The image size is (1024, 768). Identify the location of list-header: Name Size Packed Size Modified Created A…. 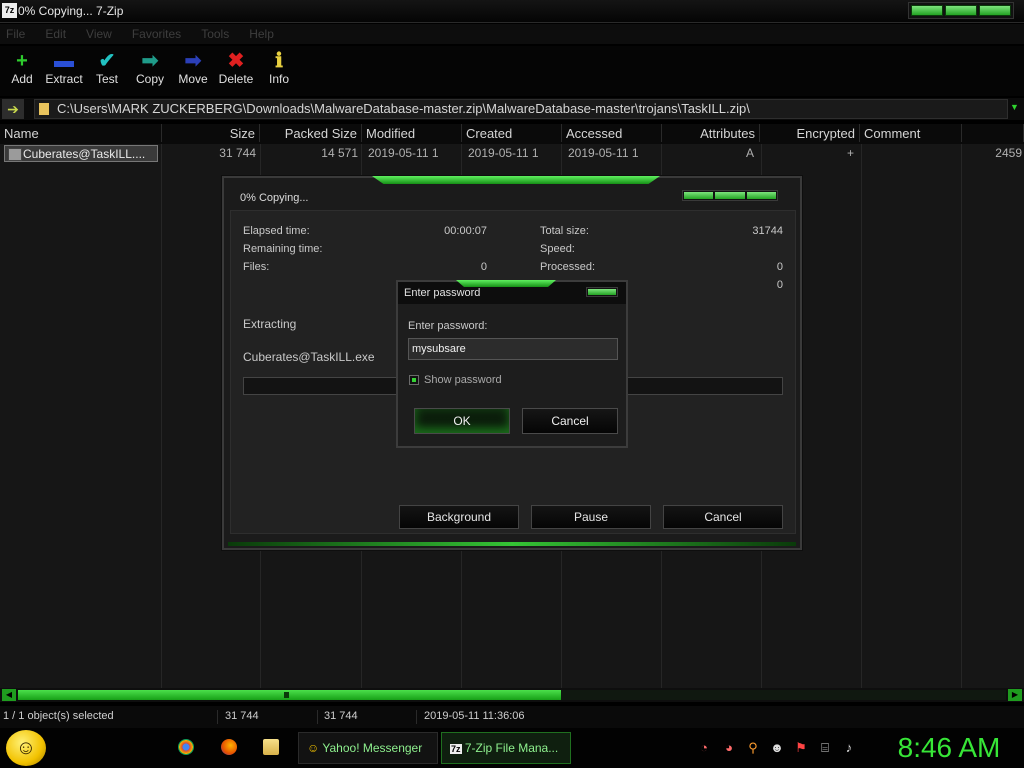
(512, 134).